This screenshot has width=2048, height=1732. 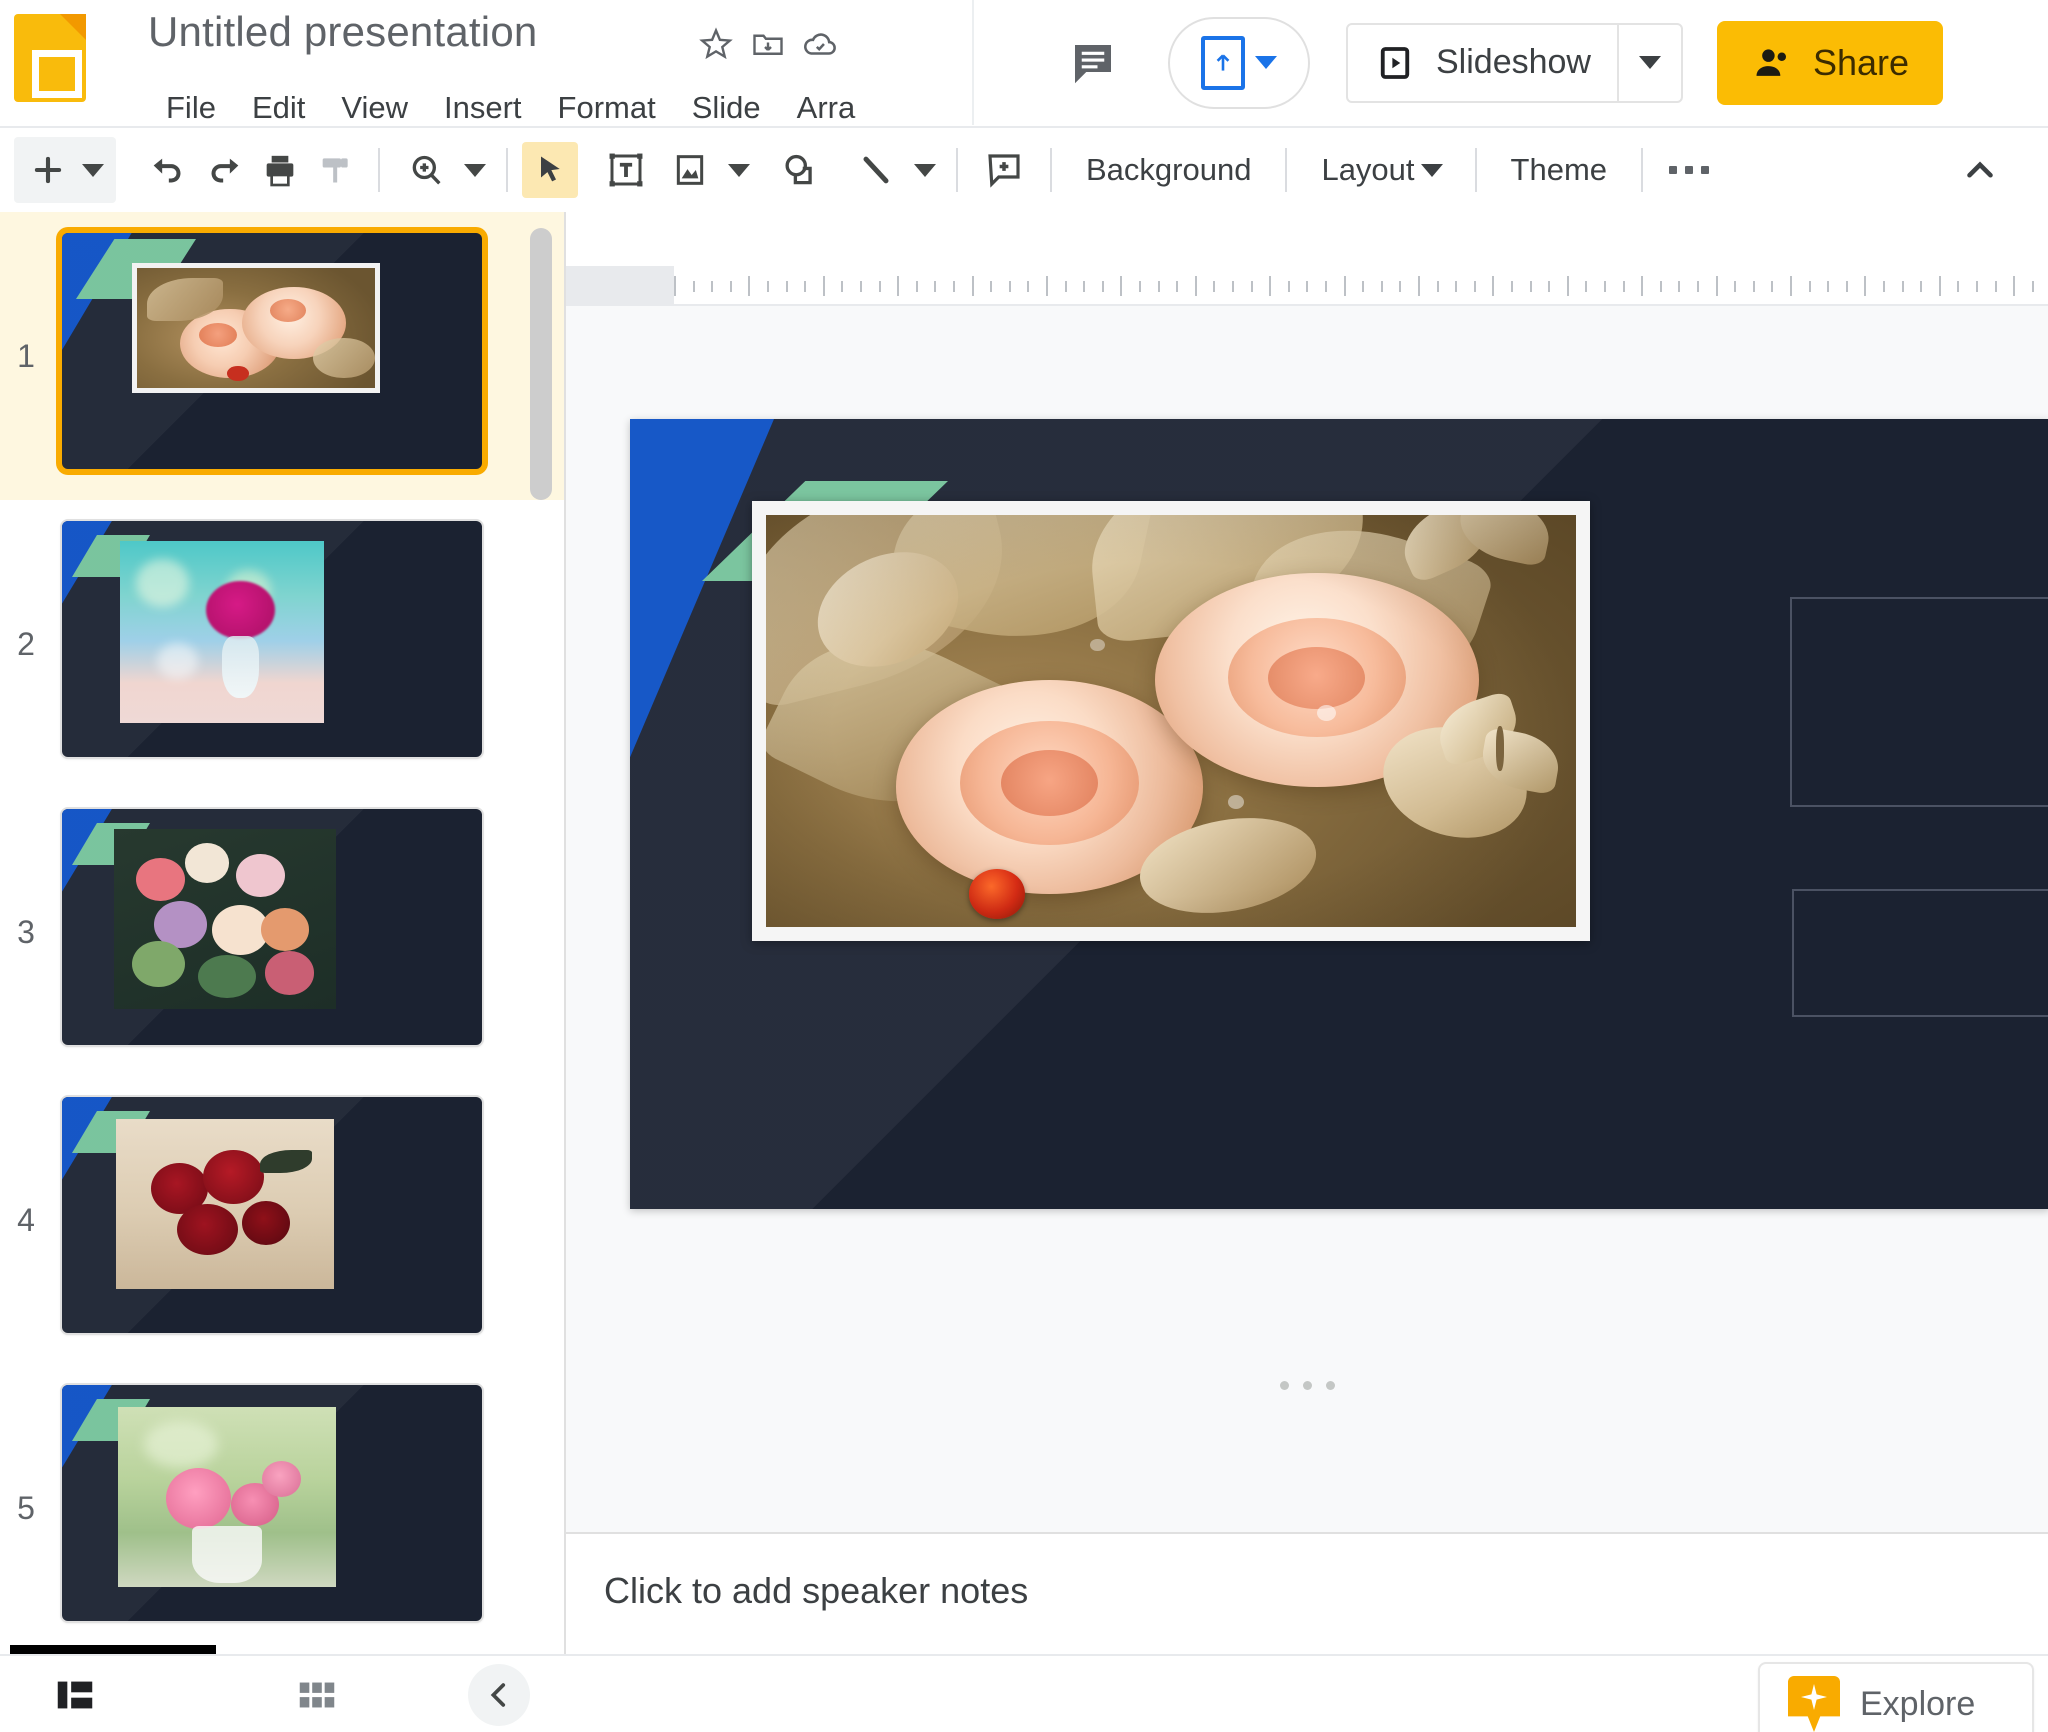 I want to click on text-box-button, so click(x=626, y=170).